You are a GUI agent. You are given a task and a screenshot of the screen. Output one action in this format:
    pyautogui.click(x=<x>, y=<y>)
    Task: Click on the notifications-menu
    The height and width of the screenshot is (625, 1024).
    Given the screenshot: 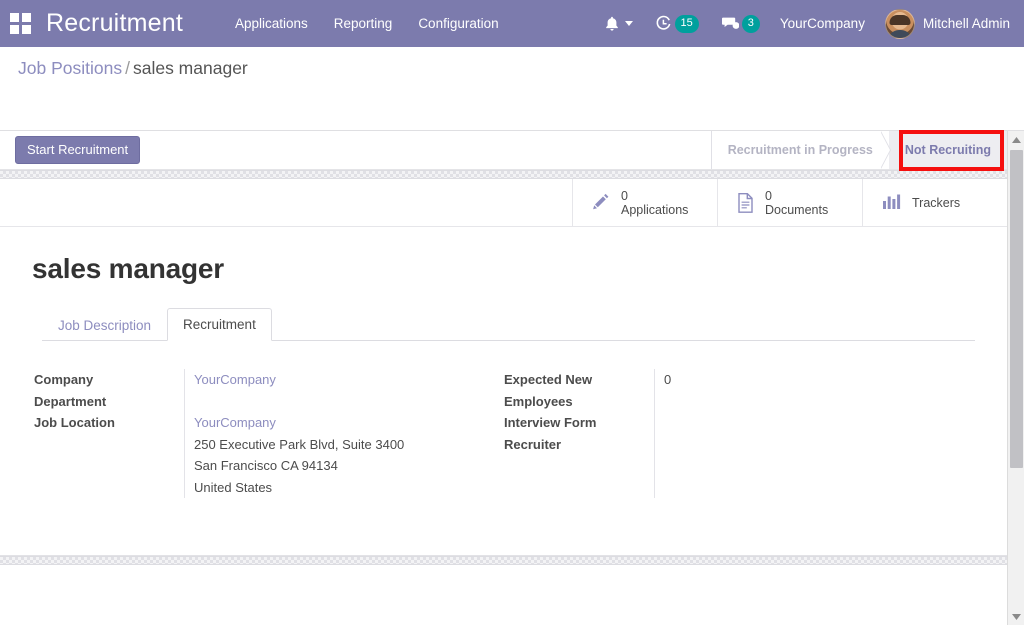 What is the action you would take?
    pyautogui.click(x=619, y=23)
    